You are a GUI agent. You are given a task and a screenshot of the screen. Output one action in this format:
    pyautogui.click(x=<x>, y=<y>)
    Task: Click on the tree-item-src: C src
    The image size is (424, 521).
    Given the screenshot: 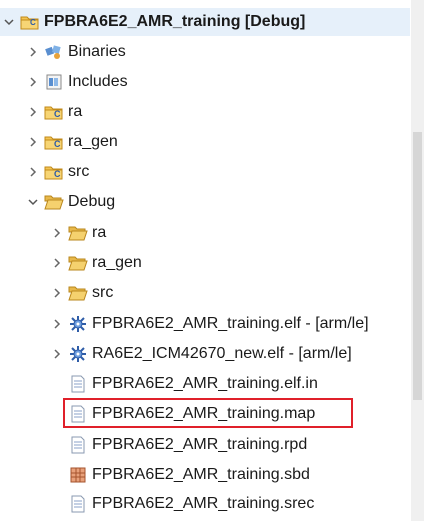 What is the action you would take?
    pyautogui.click(x=57, y=172)
    